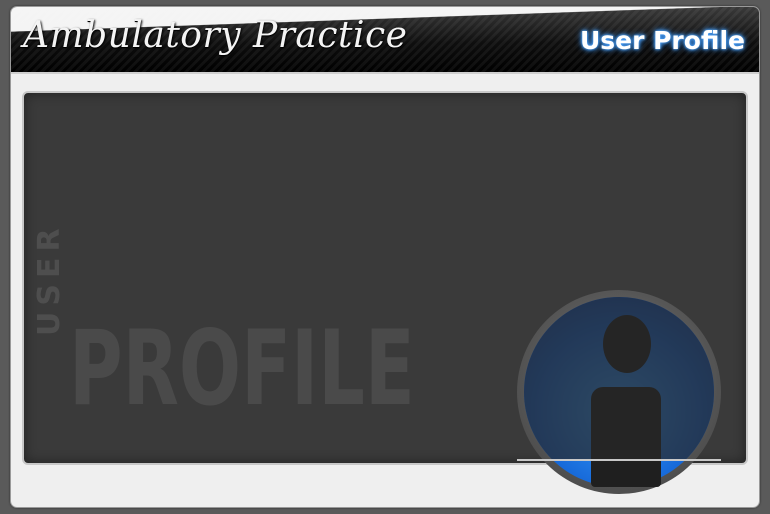 The image size is (770, 514). I want to click on user-avatar, so click(619, 392).